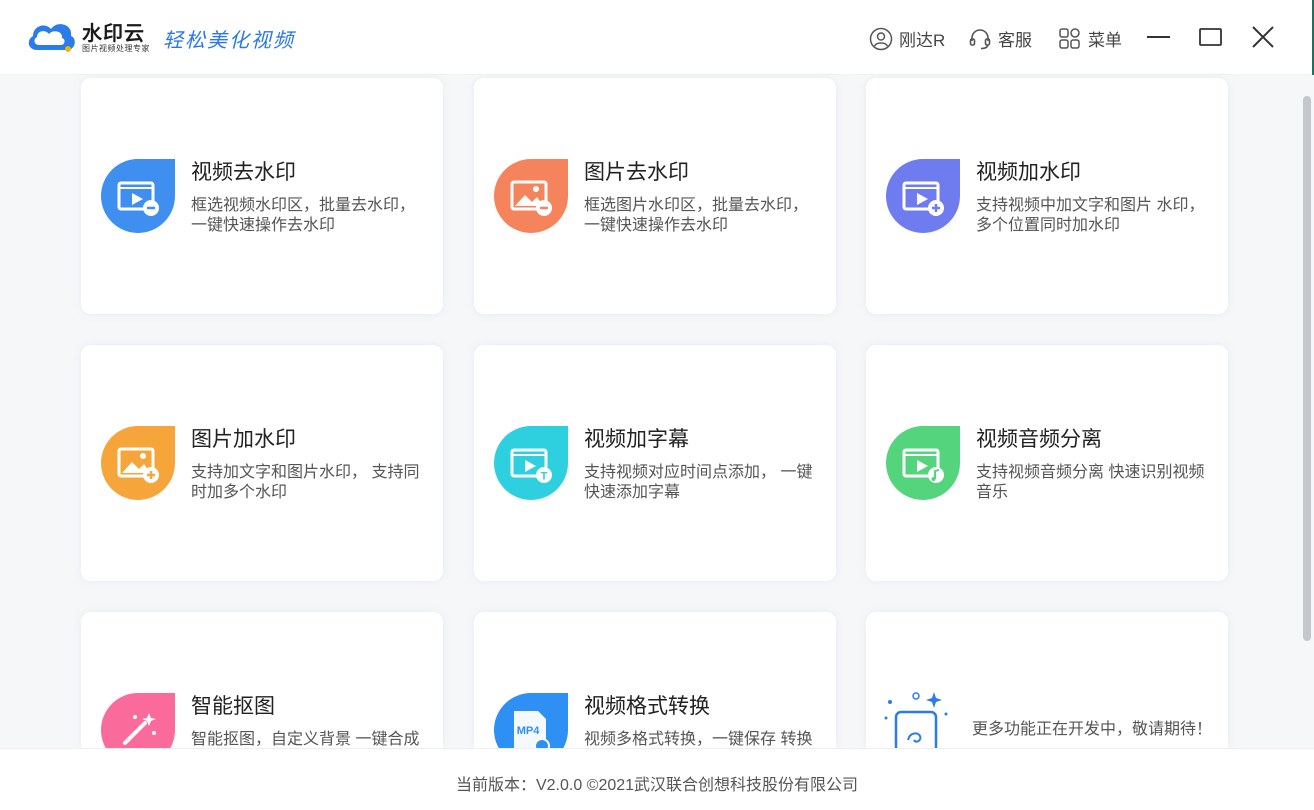 The image size is (1314, 810). What do you see at coordinates (698, 739) in the screenshot?
I see `card-description: 视频多格式转换，一键保存 转换` at bounding box center [698, 739].